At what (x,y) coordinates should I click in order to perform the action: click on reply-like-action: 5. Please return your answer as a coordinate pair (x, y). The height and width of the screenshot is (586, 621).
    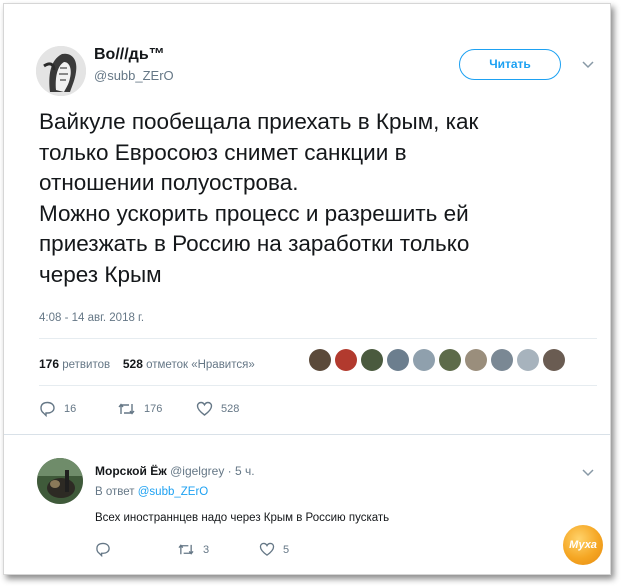
    Looking at the image, I should click on (274, 549).